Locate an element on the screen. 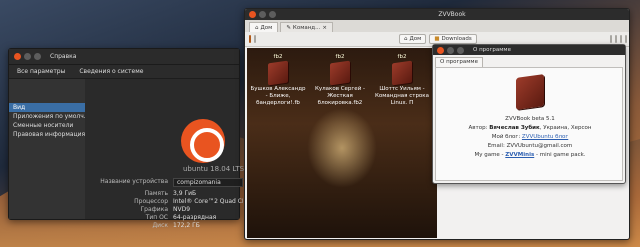 The image size is (640, 247). info-value: 3,9 ГиБ is located at coordinates (185, 193).